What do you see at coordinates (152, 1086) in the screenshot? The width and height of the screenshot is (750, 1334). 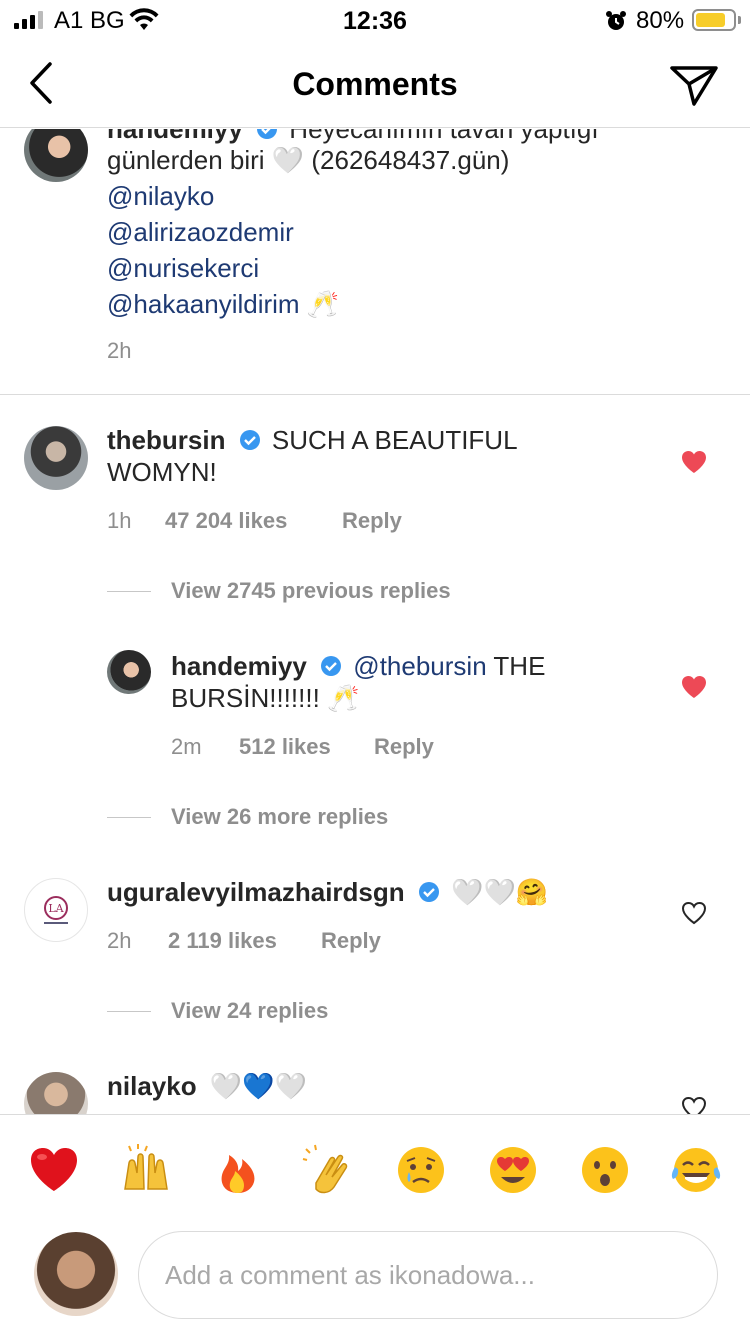 I see `comment-username: nilayko` at bounding box center [152, 1086].